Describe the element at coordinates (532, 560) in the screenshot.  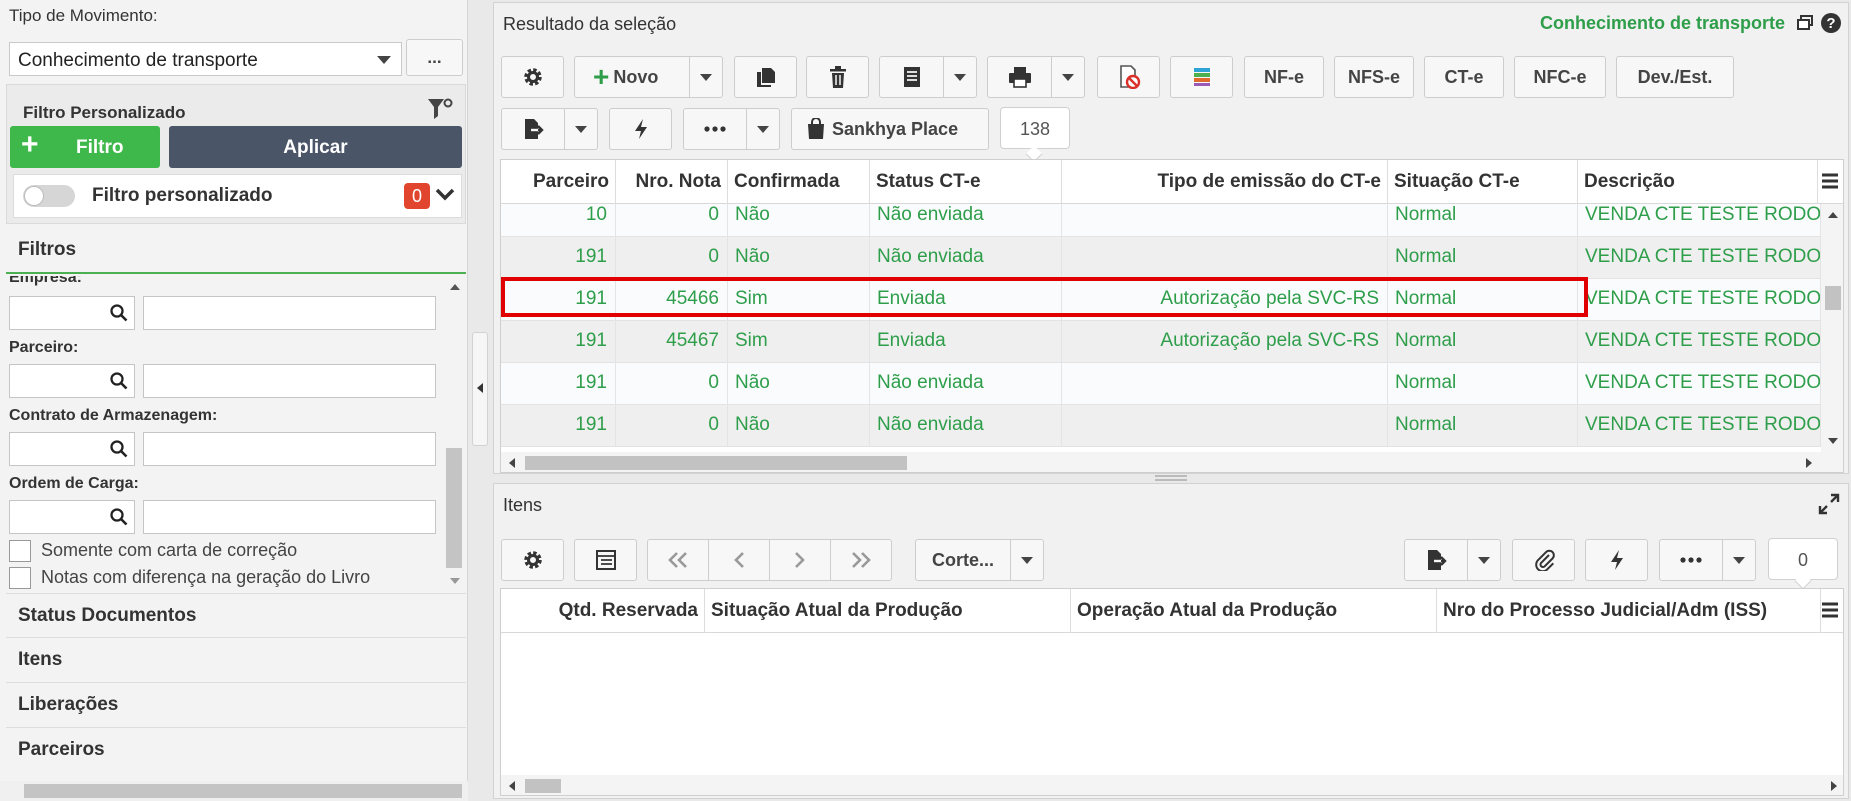
I see `itens-settings-button` at that location.